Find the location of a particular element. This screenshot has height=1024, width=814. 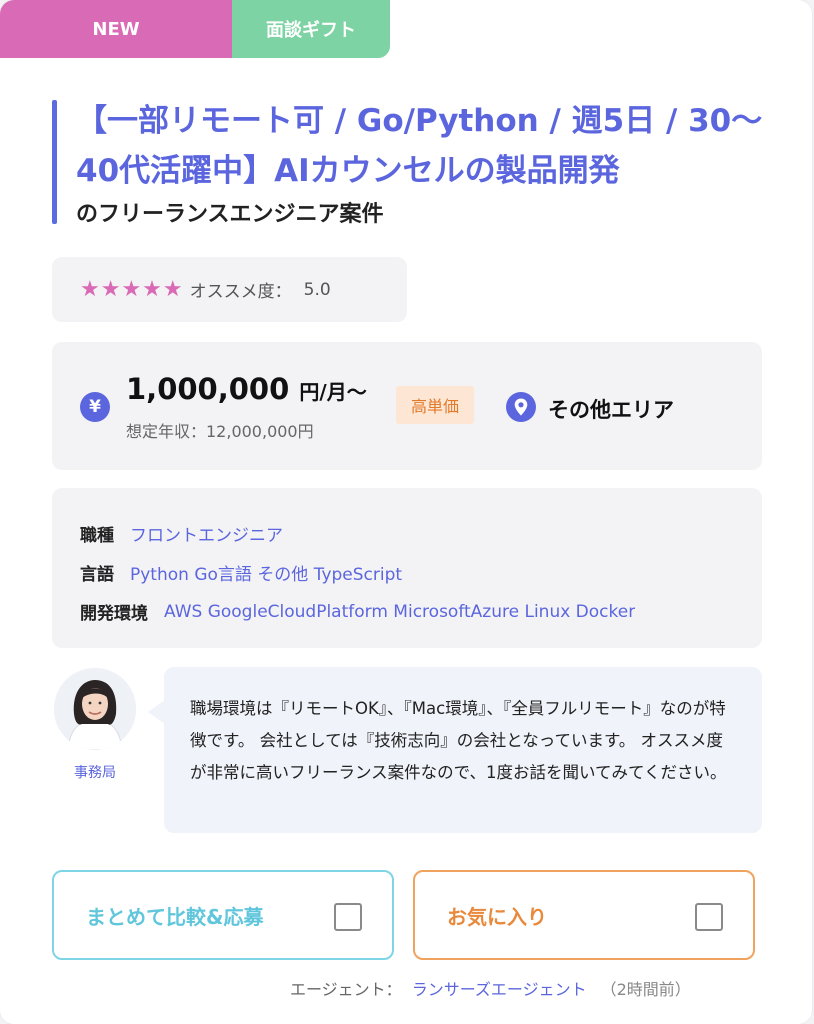

posted-time: （2時間前） is located at coordinates (645, 989).